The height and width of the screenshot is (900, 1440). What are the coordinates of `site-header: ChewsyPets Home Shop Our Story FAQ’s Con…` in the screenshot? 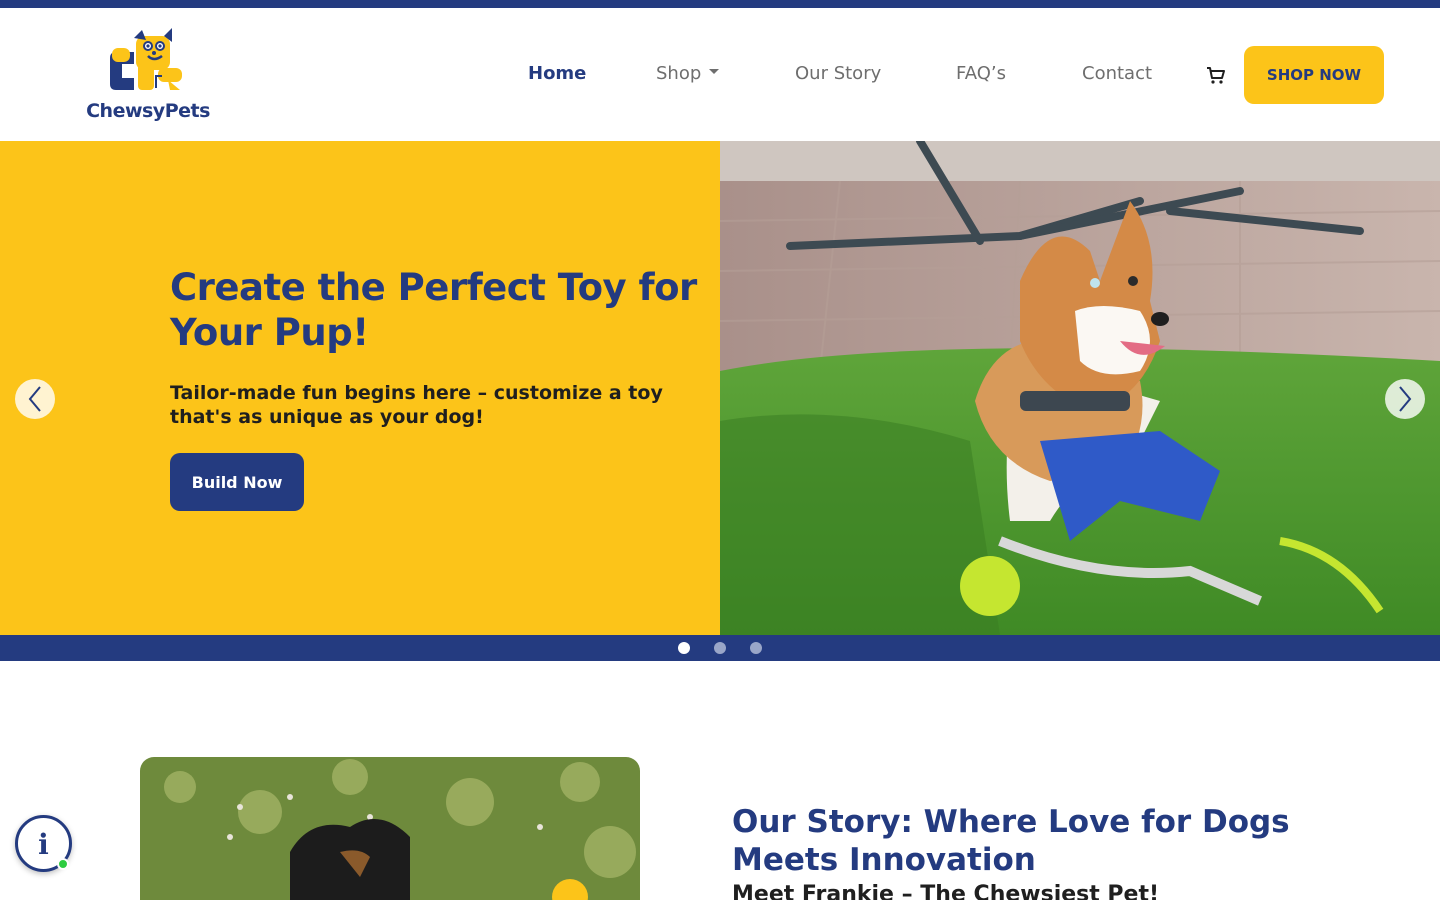 It's located at (720, 74).